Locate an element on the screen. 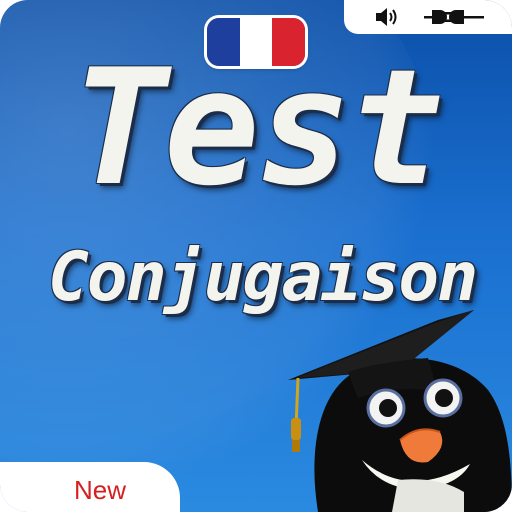  new-badge: New is located at coordinates (90, 487).